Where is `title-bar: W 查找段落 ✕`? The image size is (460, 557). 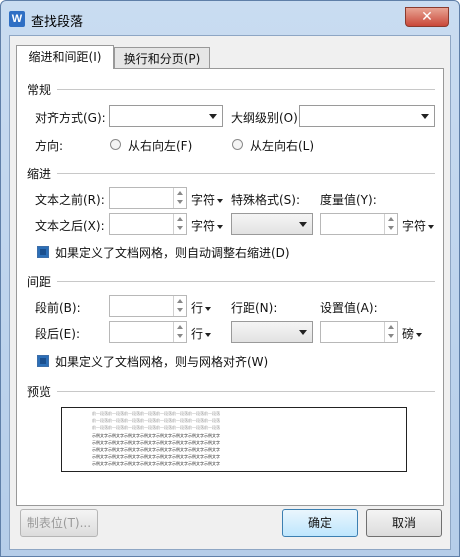 title-bar: W 查找段落 ✕ is located at coordinates (230, 18).